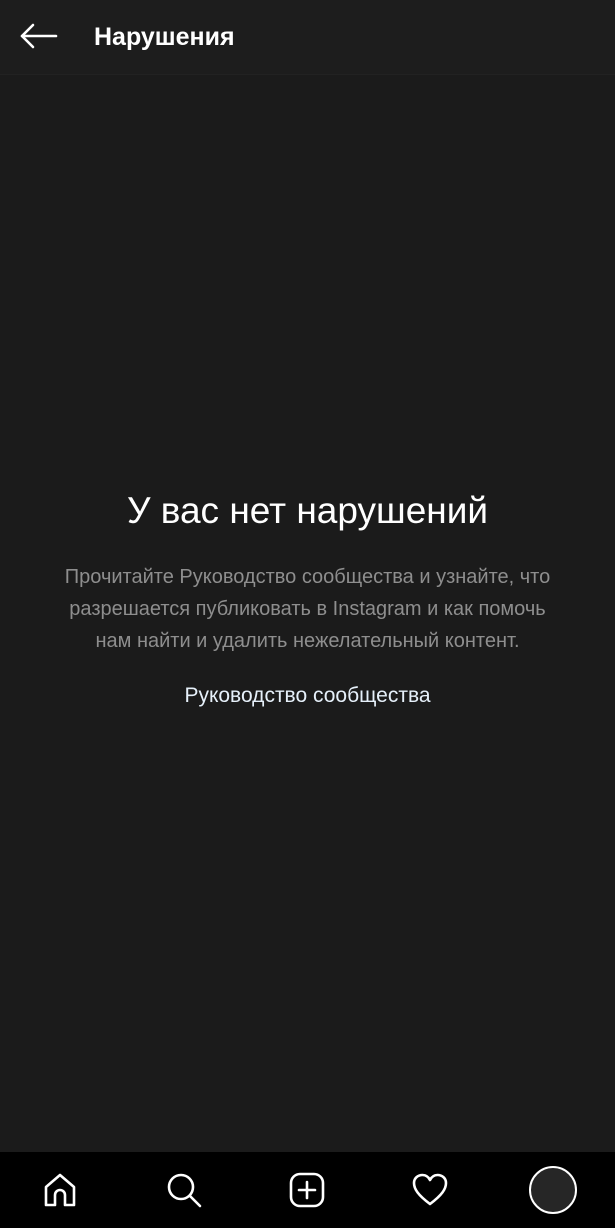 The width and height of the screenshot is (615, 1228). What do you see at coordinates (307, 510) in the screenshot?
I see `empty-state-title: У вас нет нарушений` at bounding box center [307, 510].